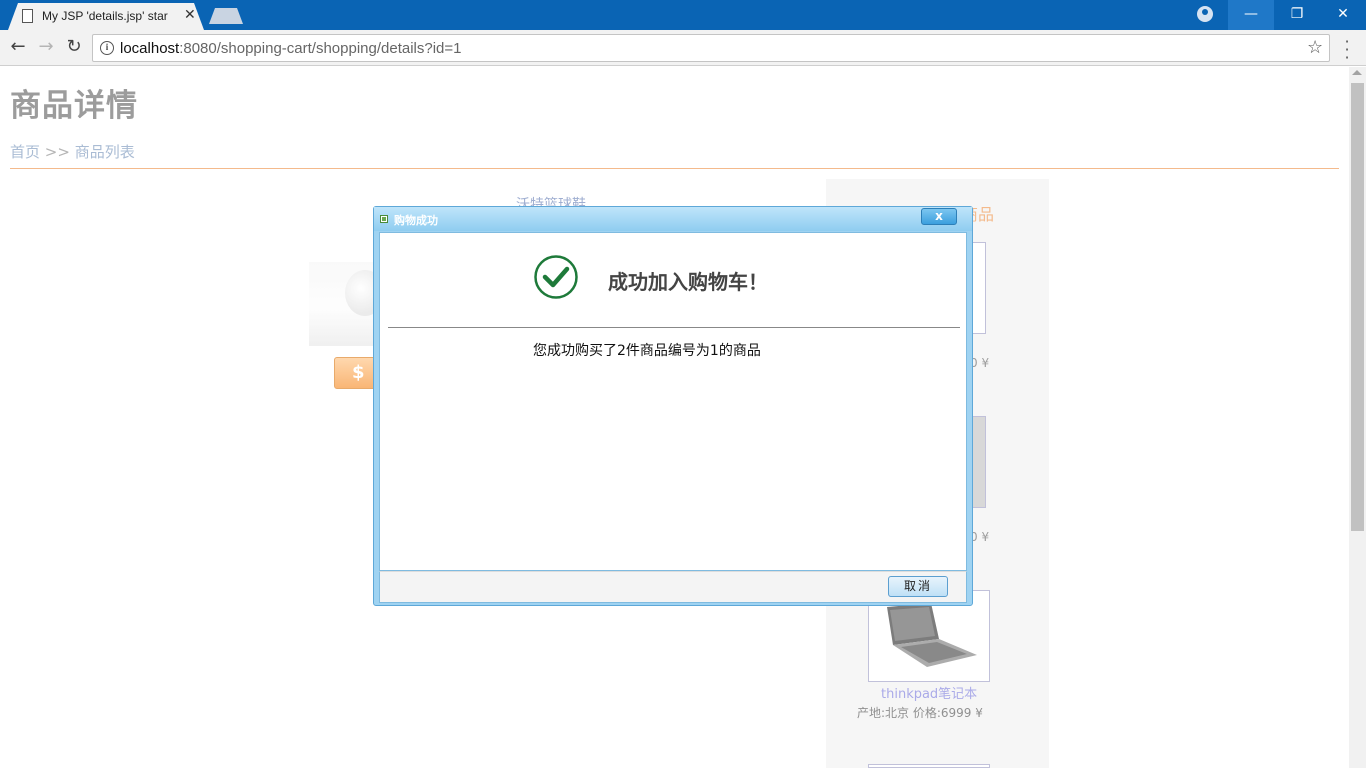 Image resolution: width=1366 pixels, height=768 pixels. Describe the element at coordinates (1357, 307) in the screenshot. I see `scroll-thumb` at that location.